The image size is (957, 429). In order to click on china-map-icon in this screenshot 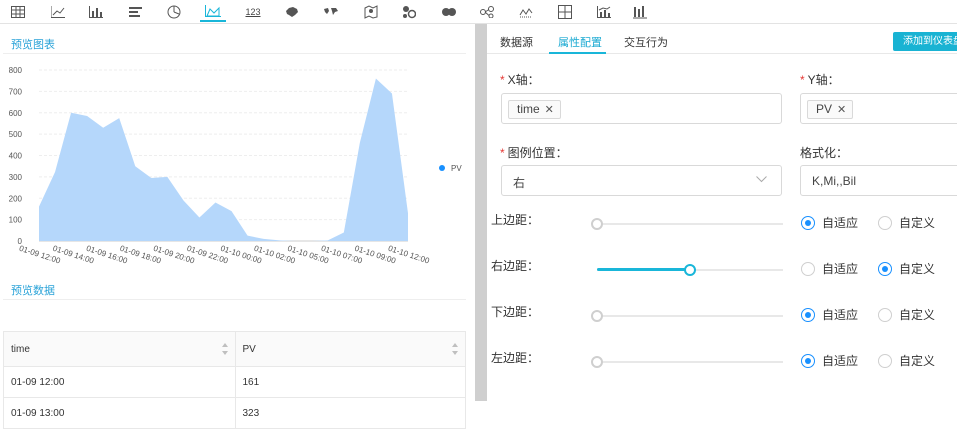, I will do `click(292, 12)`.